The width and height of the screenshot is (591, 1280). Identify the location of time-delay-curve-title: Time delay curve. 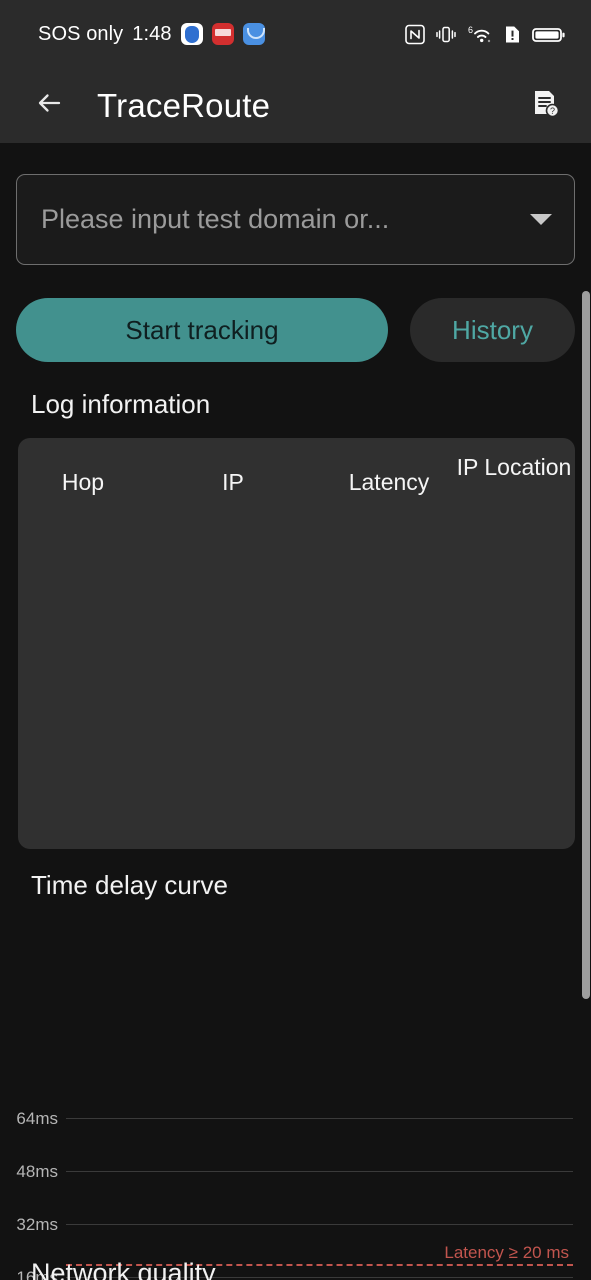
(129, 885).